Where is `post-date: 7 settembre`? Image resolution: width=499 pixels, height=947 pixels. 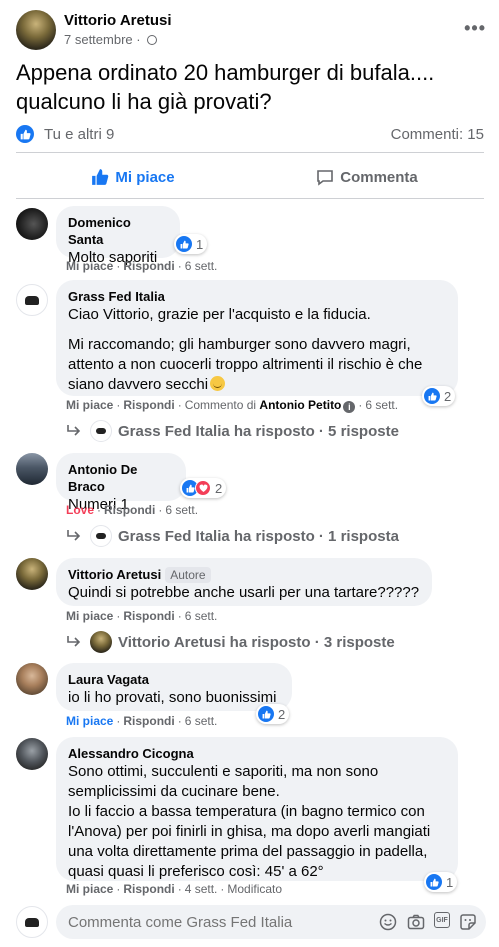
post-date: 7 settembre is located at coordinates (98, 39).